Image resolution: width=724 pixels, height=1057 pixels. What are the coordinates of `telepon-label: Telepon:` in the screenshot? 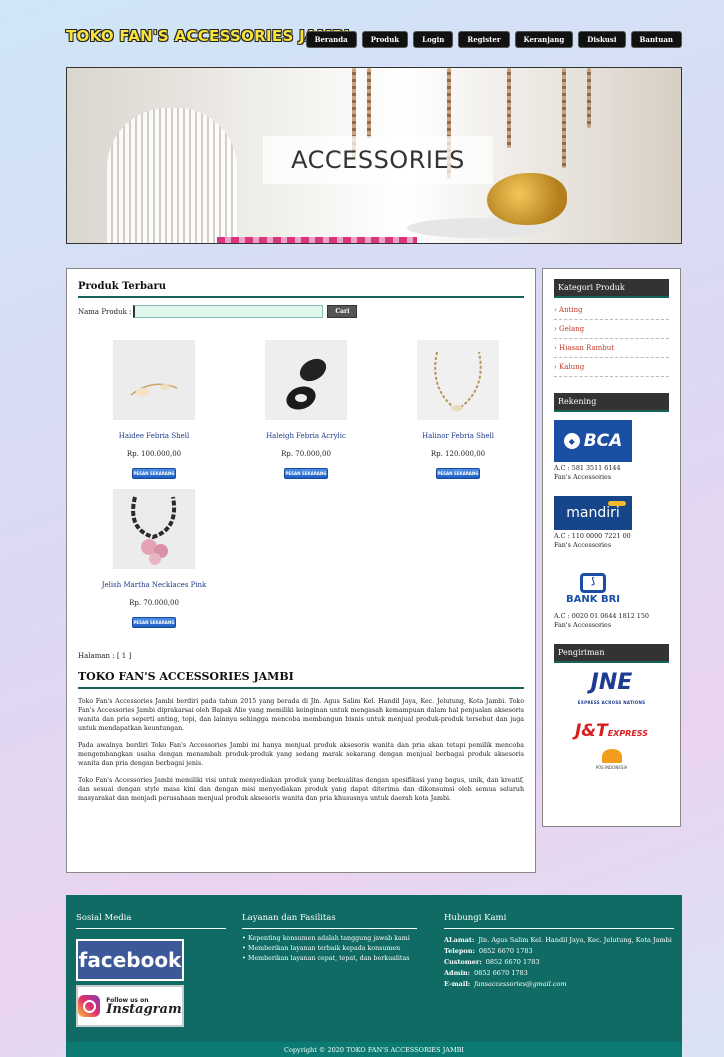 It's located at (459, 951).